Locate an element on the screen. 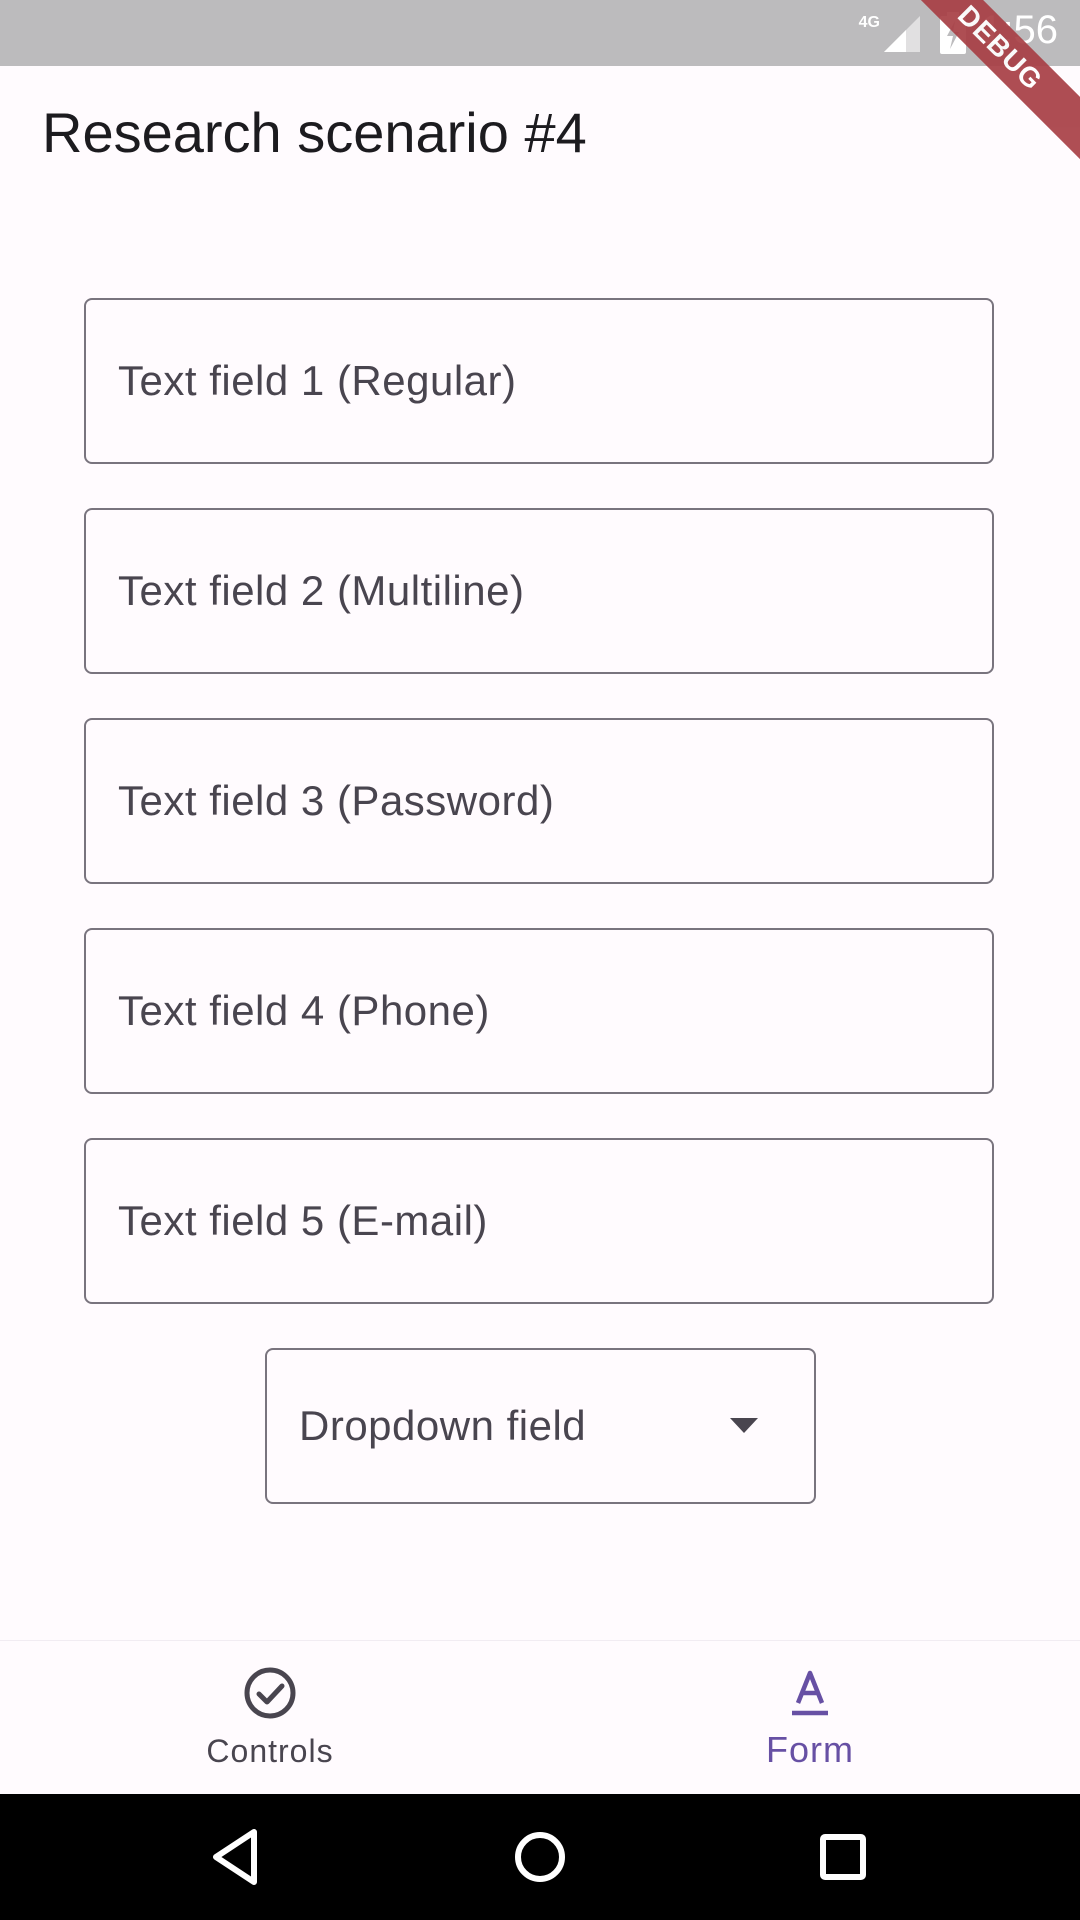 This screenshot has width=1080, height=1920. nav-item-form: Form is located at coordinates (810, 1718).